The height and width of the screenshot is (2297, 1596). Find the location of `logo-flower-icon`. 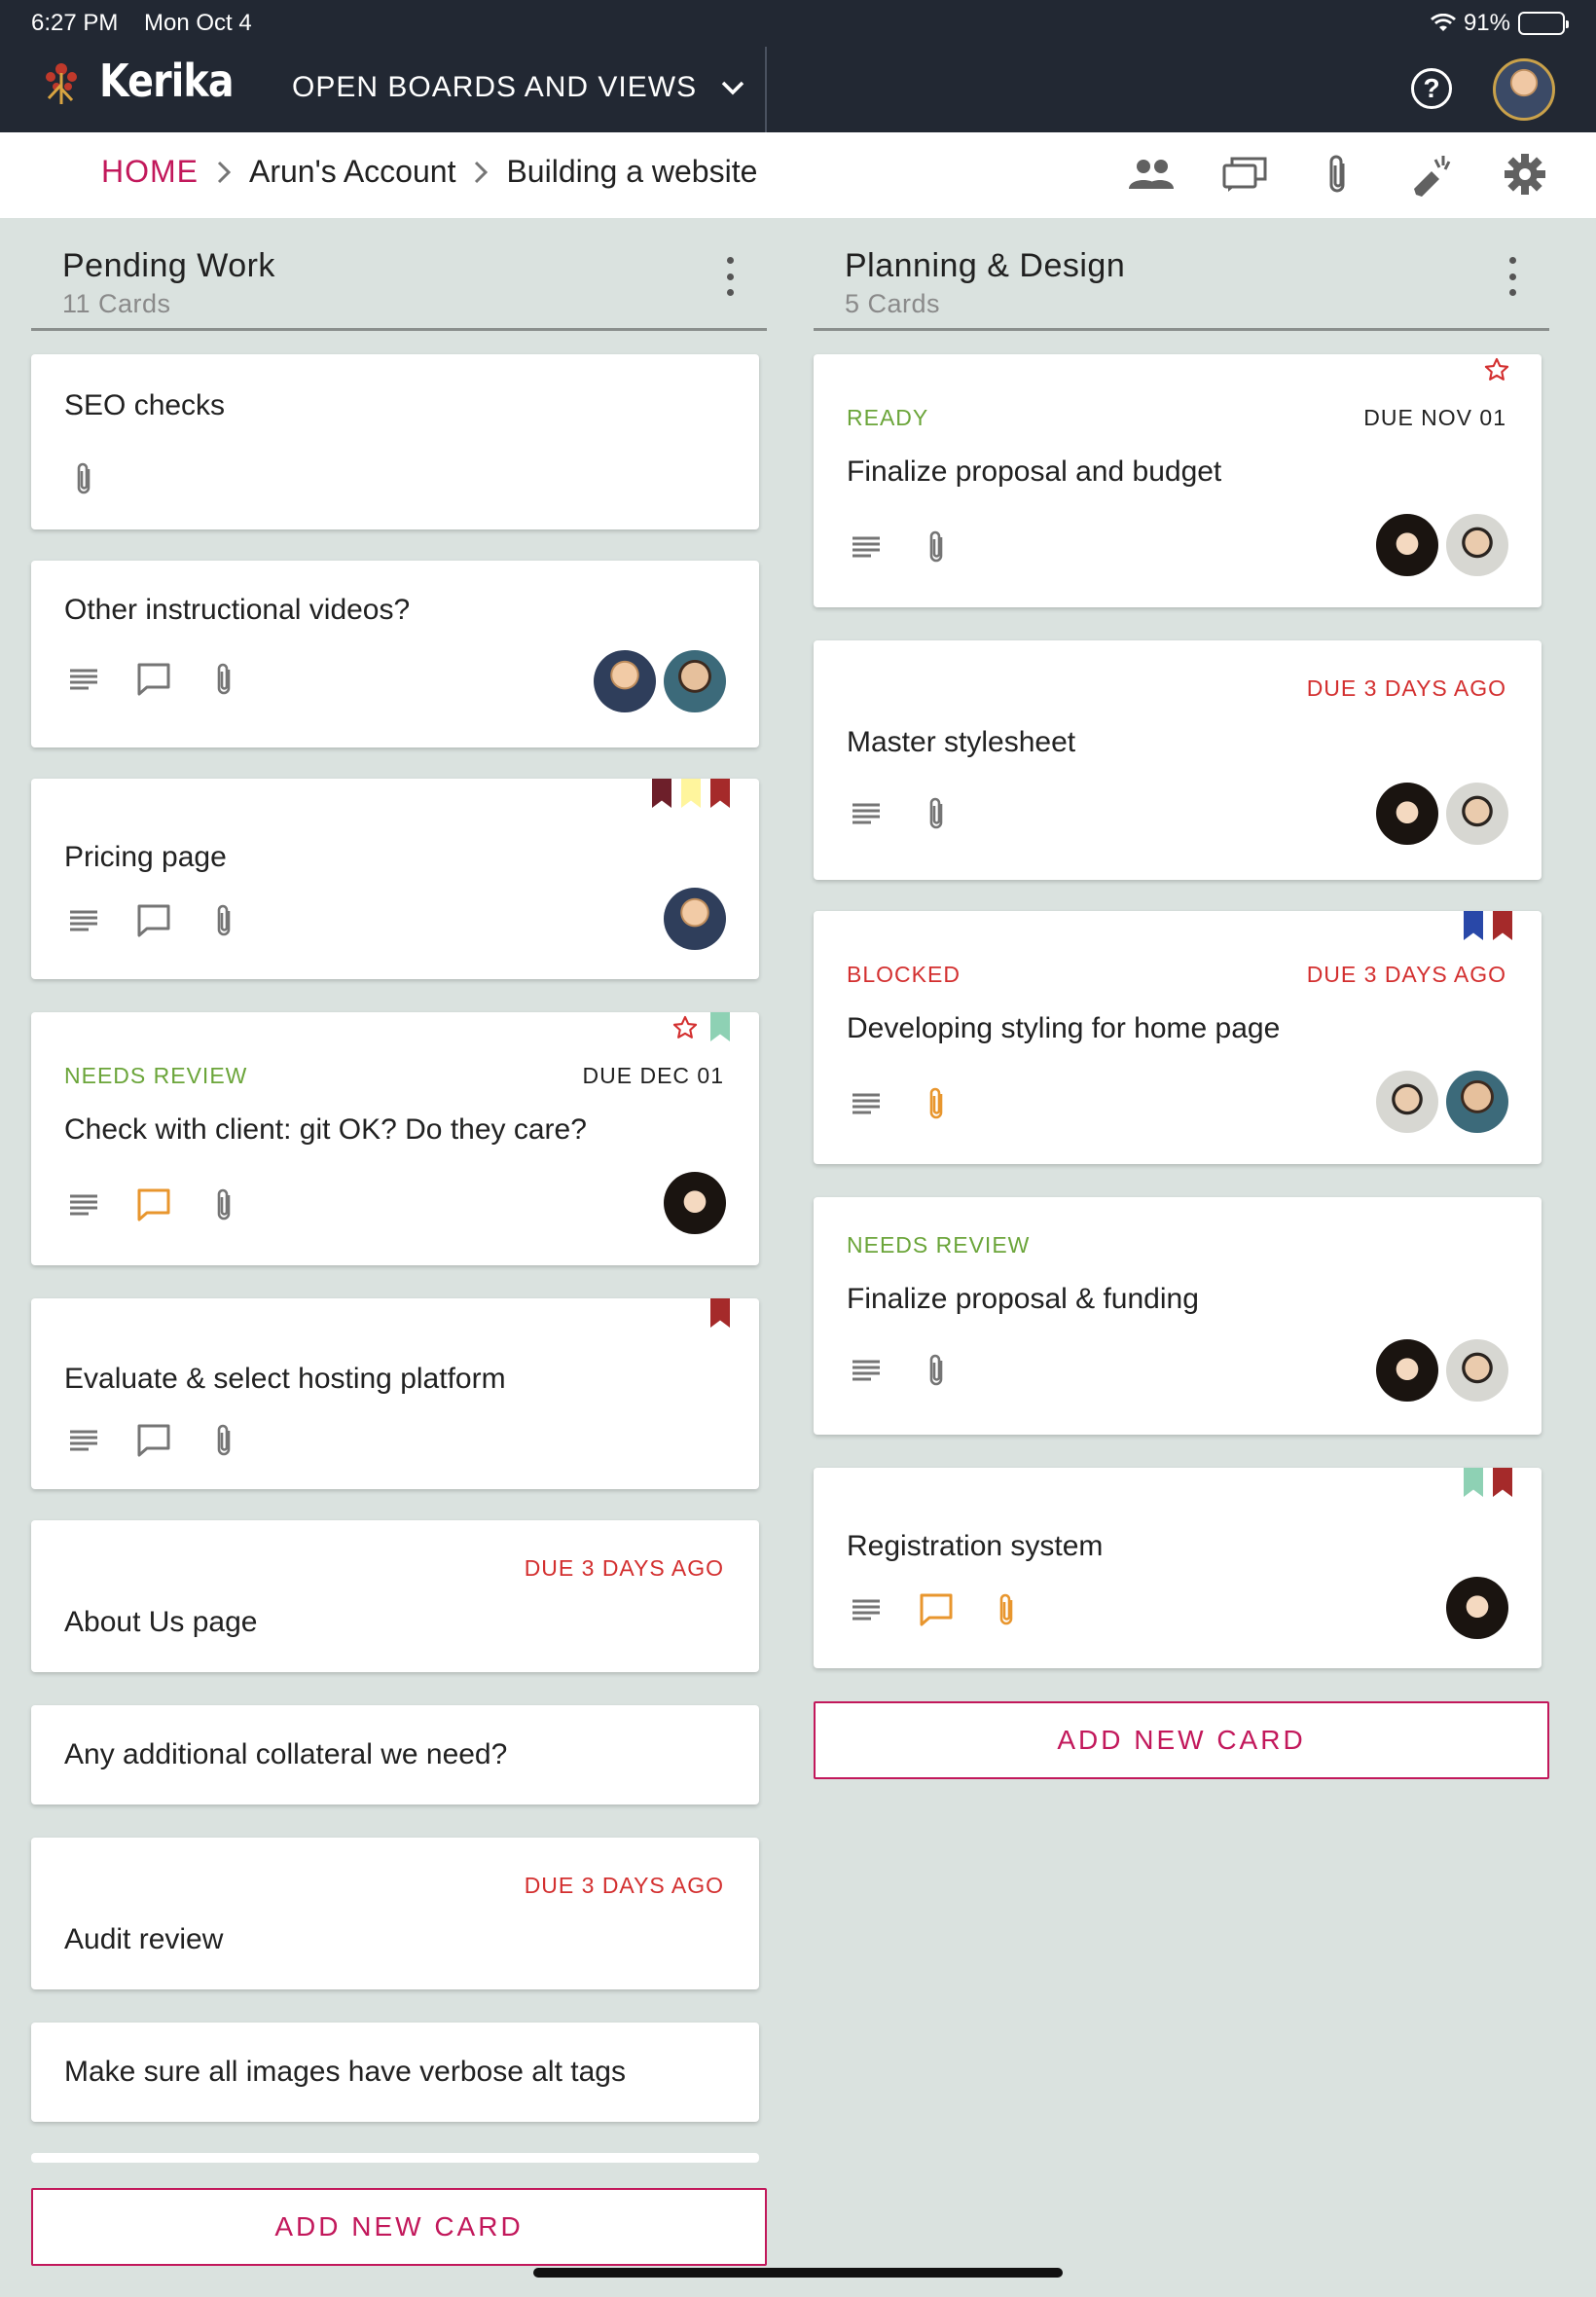

logo-flower-icon is located at coordinates (61, 83).